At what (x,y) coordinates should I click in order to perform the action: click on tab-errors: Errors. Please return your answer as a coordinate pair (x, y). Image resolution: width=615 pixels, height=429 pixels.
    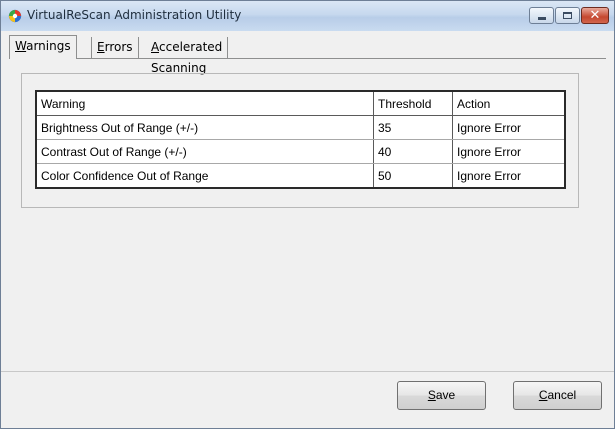
    Looking at the image, I should click on (115, 47).